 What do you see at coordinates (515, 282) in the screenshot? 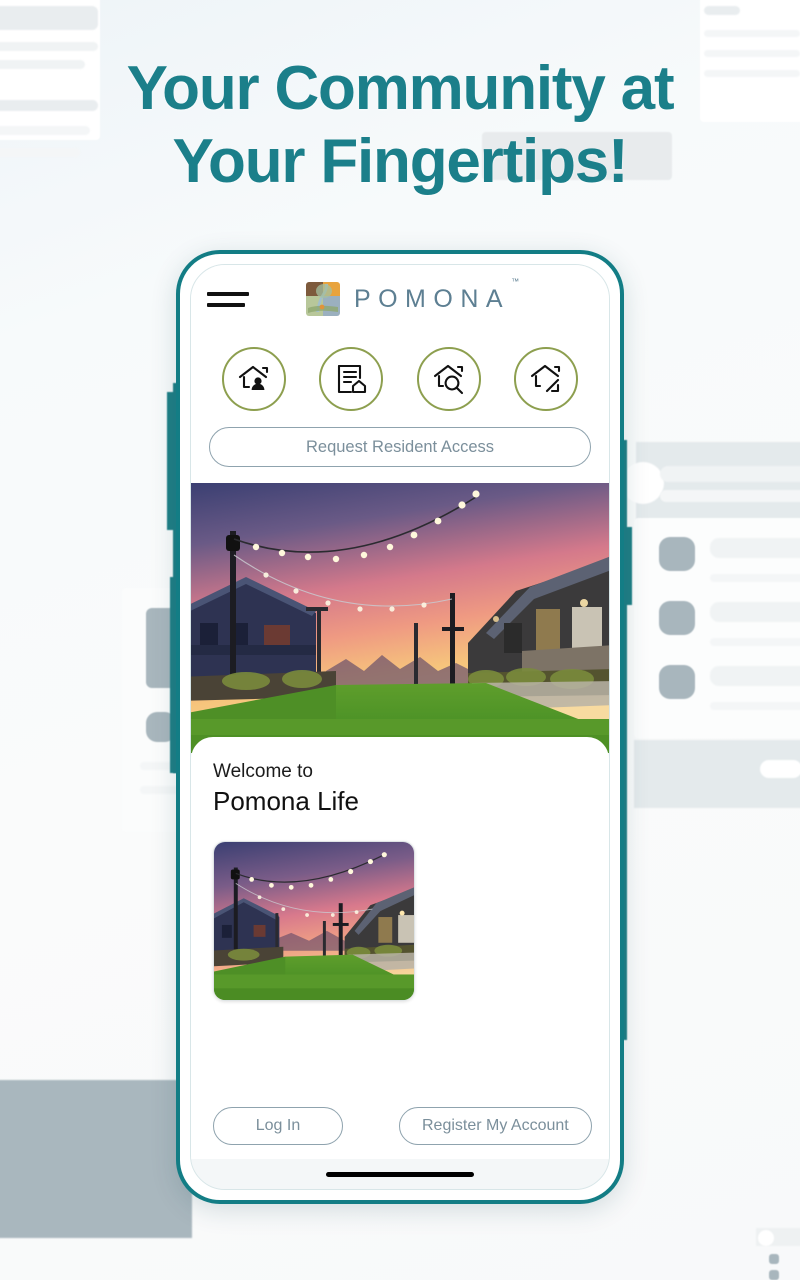
I see `trademark-mark: ™` at bounding box center [515, 282].